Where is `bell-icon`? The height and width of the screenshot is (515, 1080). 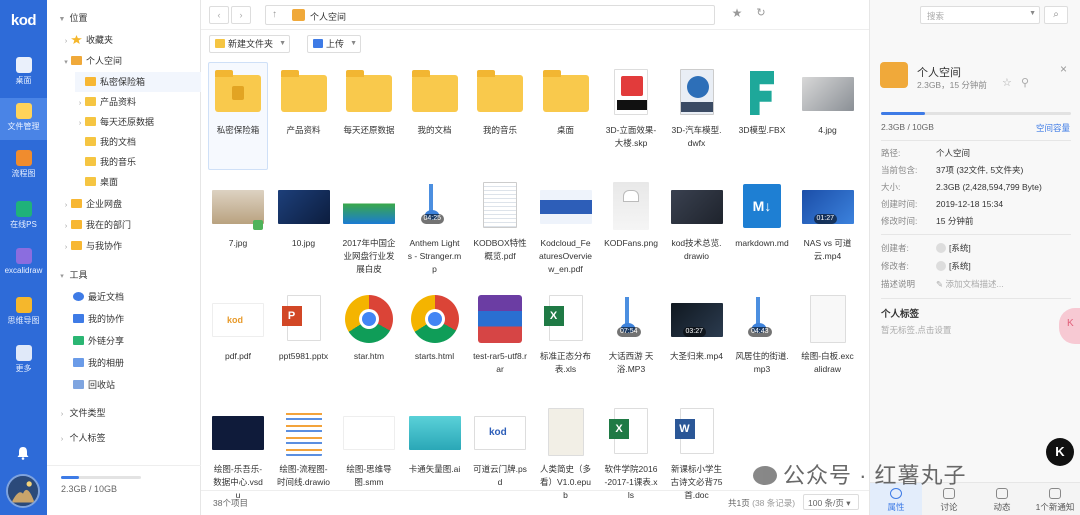
bell-icon is located at coordinates (23, 453).